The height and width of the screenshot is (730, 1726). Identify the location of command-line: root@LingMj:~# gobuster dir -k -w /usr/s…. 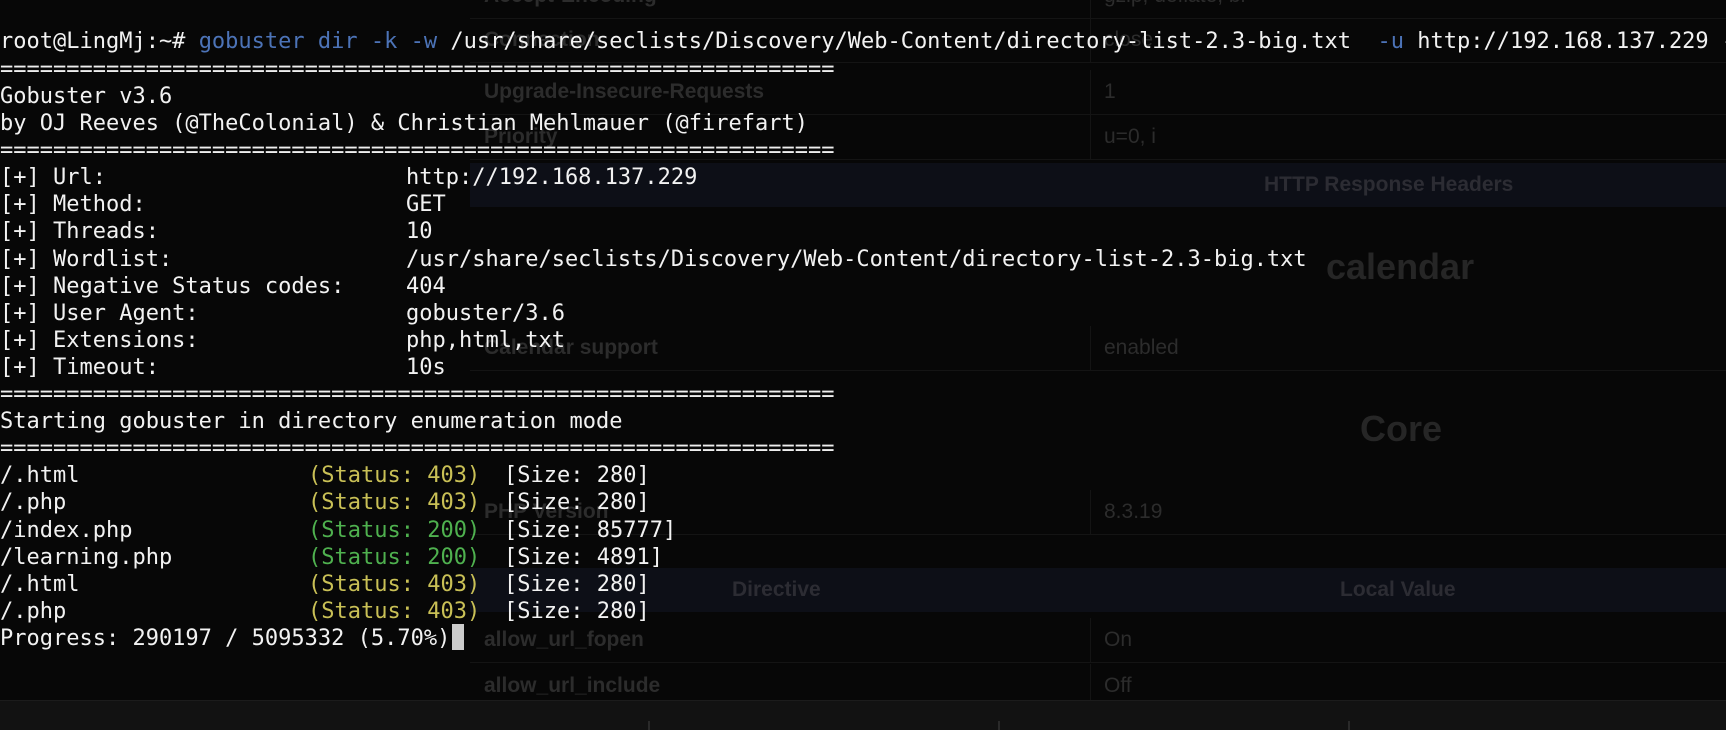
(863, 42).